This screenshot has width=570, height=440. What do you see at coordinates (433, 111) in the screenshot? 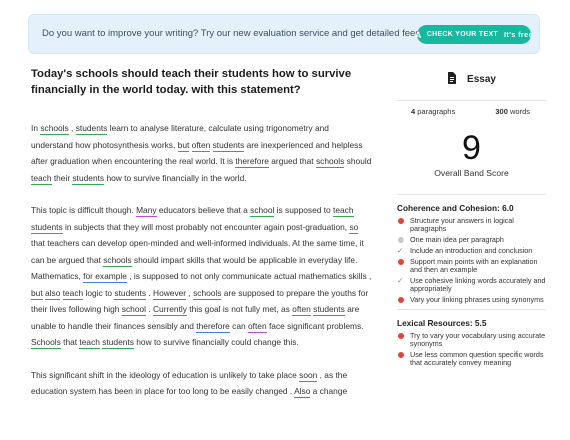
I see `paragraphs-stat: 4 paragraphs` at bounding box center [433, 111].